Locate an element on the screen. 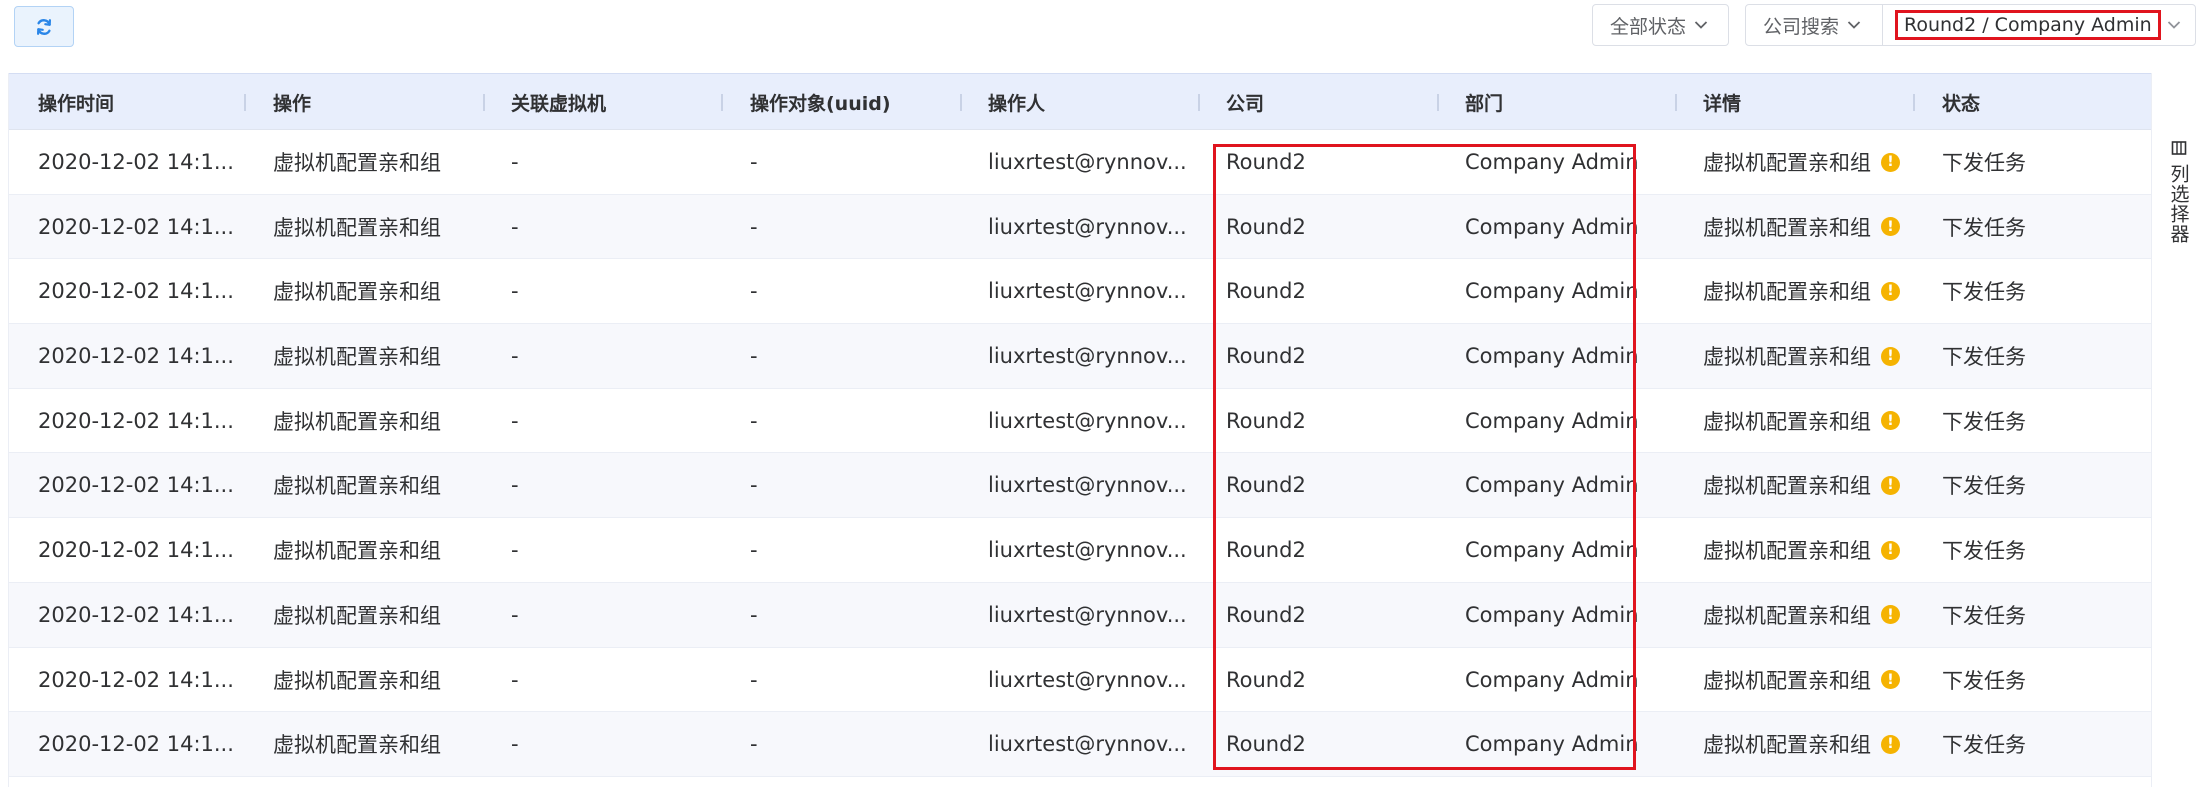 The image size is (2207, 787). column-header-vm: 关联虚拟机 is located at coordinates (558, 102).